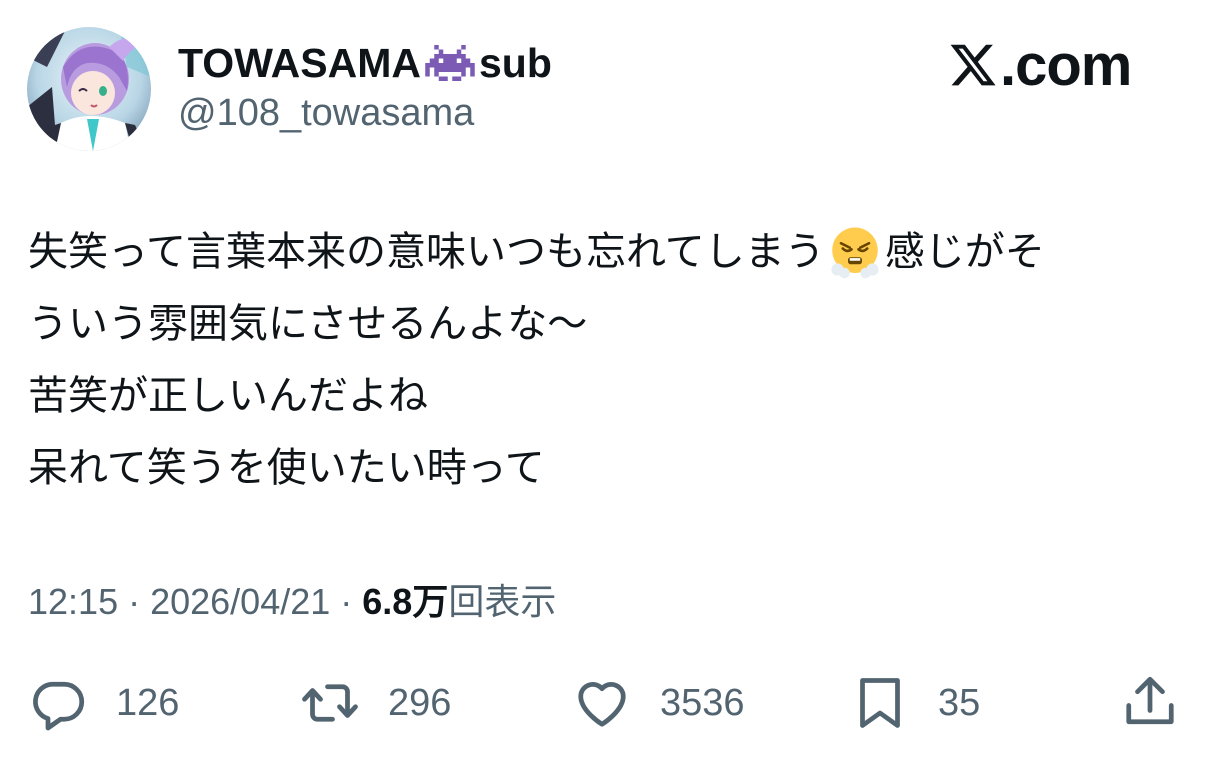  What do you see at coordinates (405, 602) in the screenshot?
I see `views-count: 6.8万` at bounding box center [405, 602].